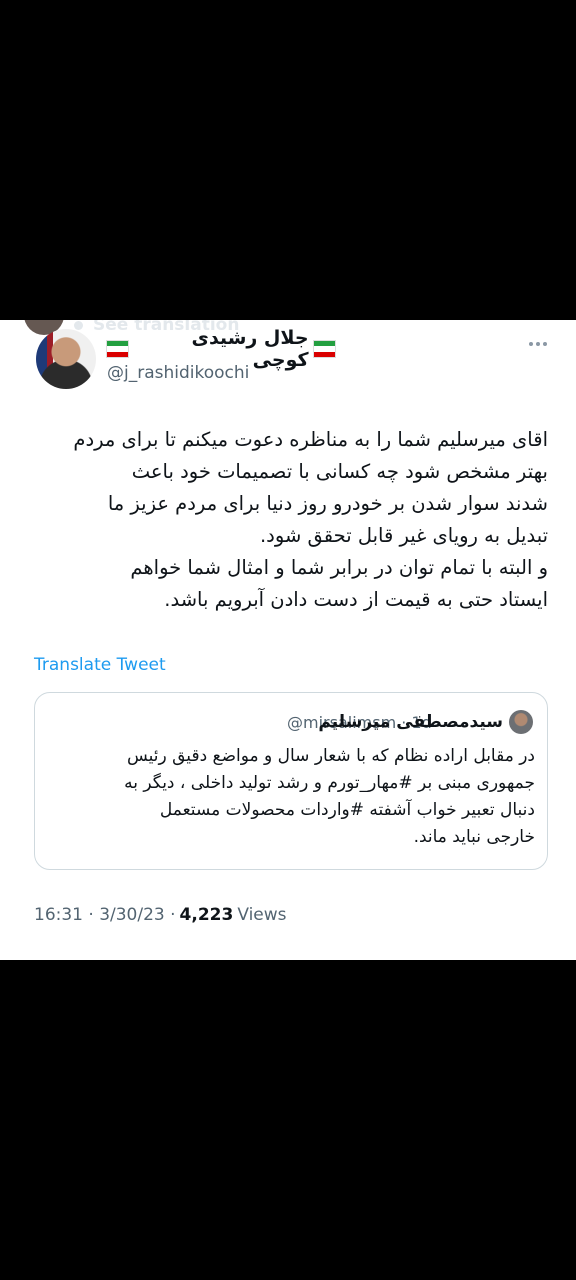  Describe the element at coordinates (262, 915) in the screenshot. I see `views-label: Views` at that location.